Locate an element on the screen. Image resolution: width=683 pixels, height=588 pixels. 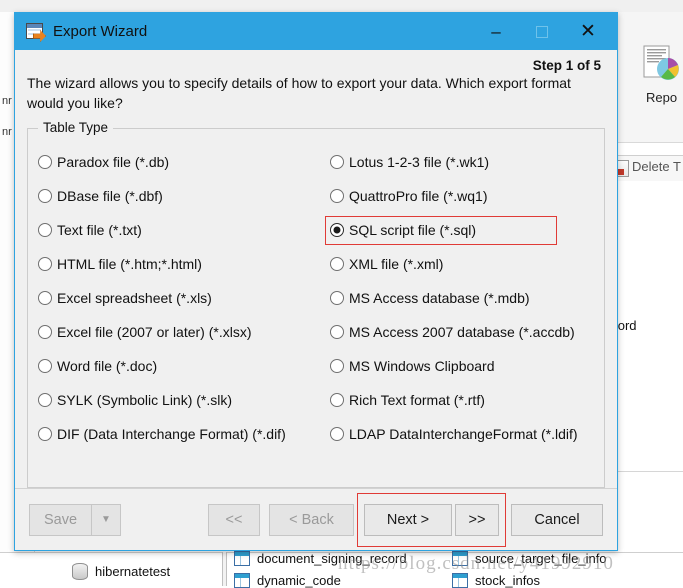
radio-quattropro-file: QuattroPro file (*.wq1) is located at coordinates (462, 196).